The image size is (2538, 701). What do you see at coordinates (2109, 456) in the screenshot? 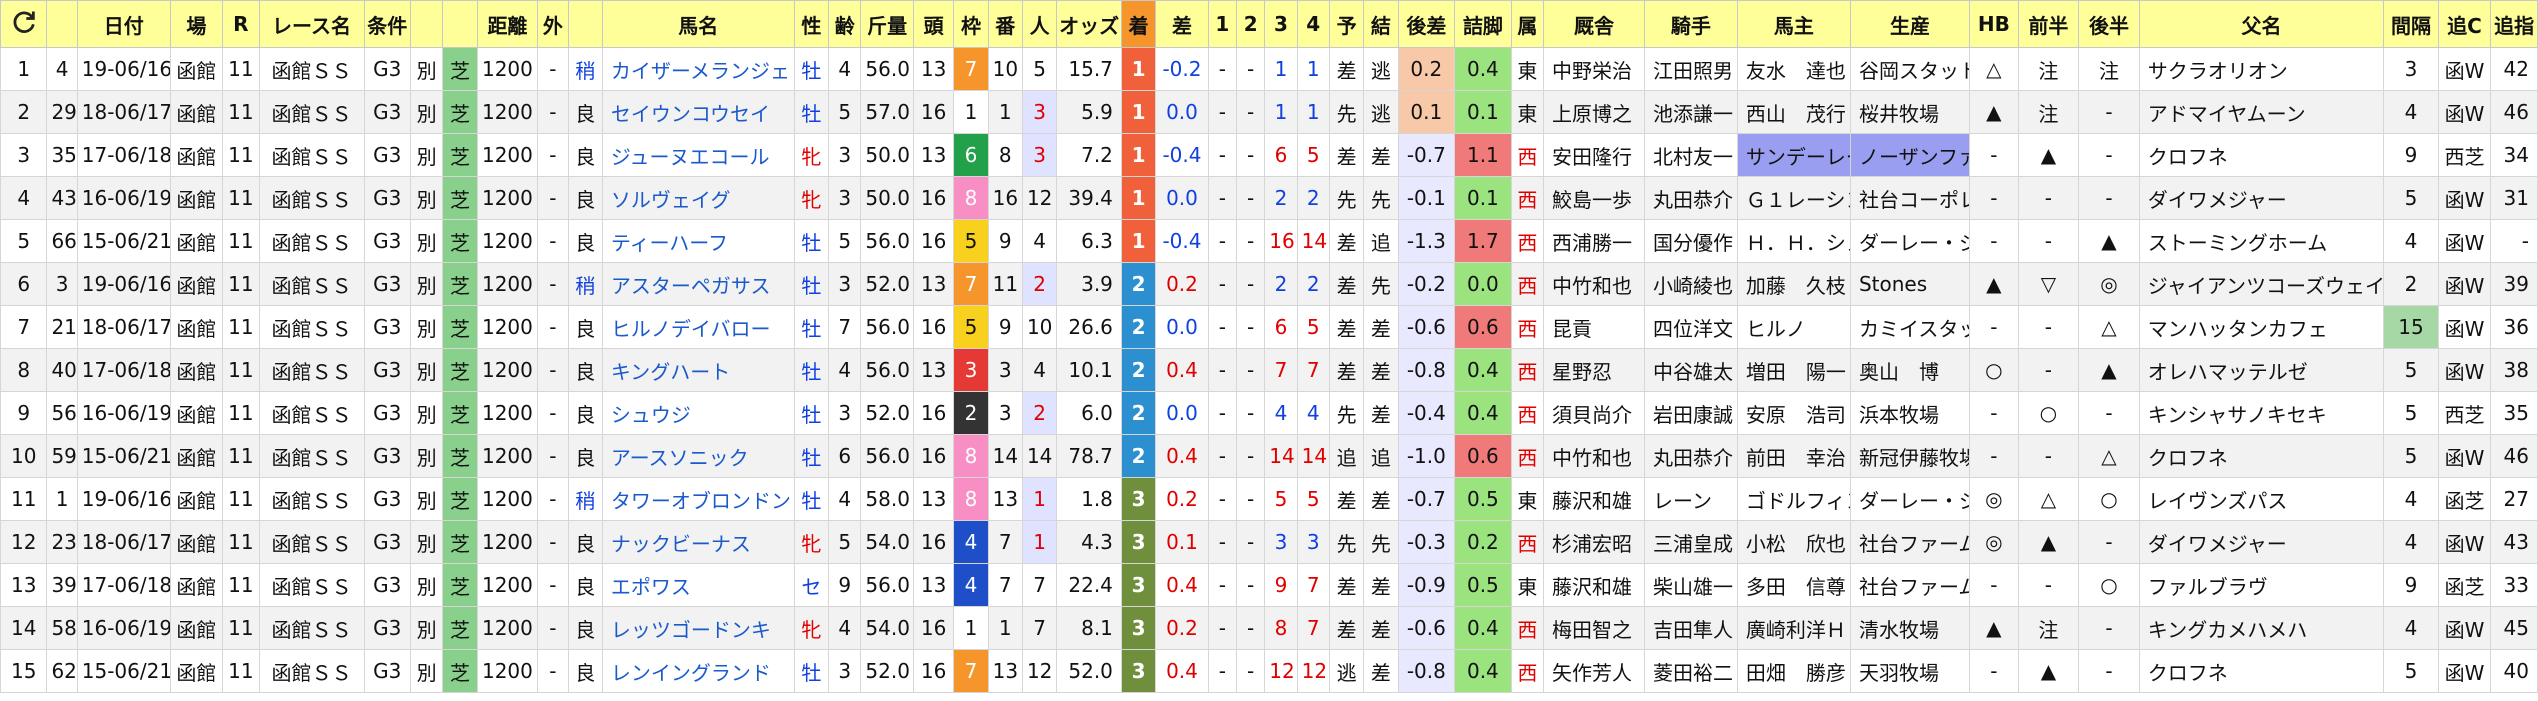
I see `second-half-mark: △` at bounding box center [2109, 456].